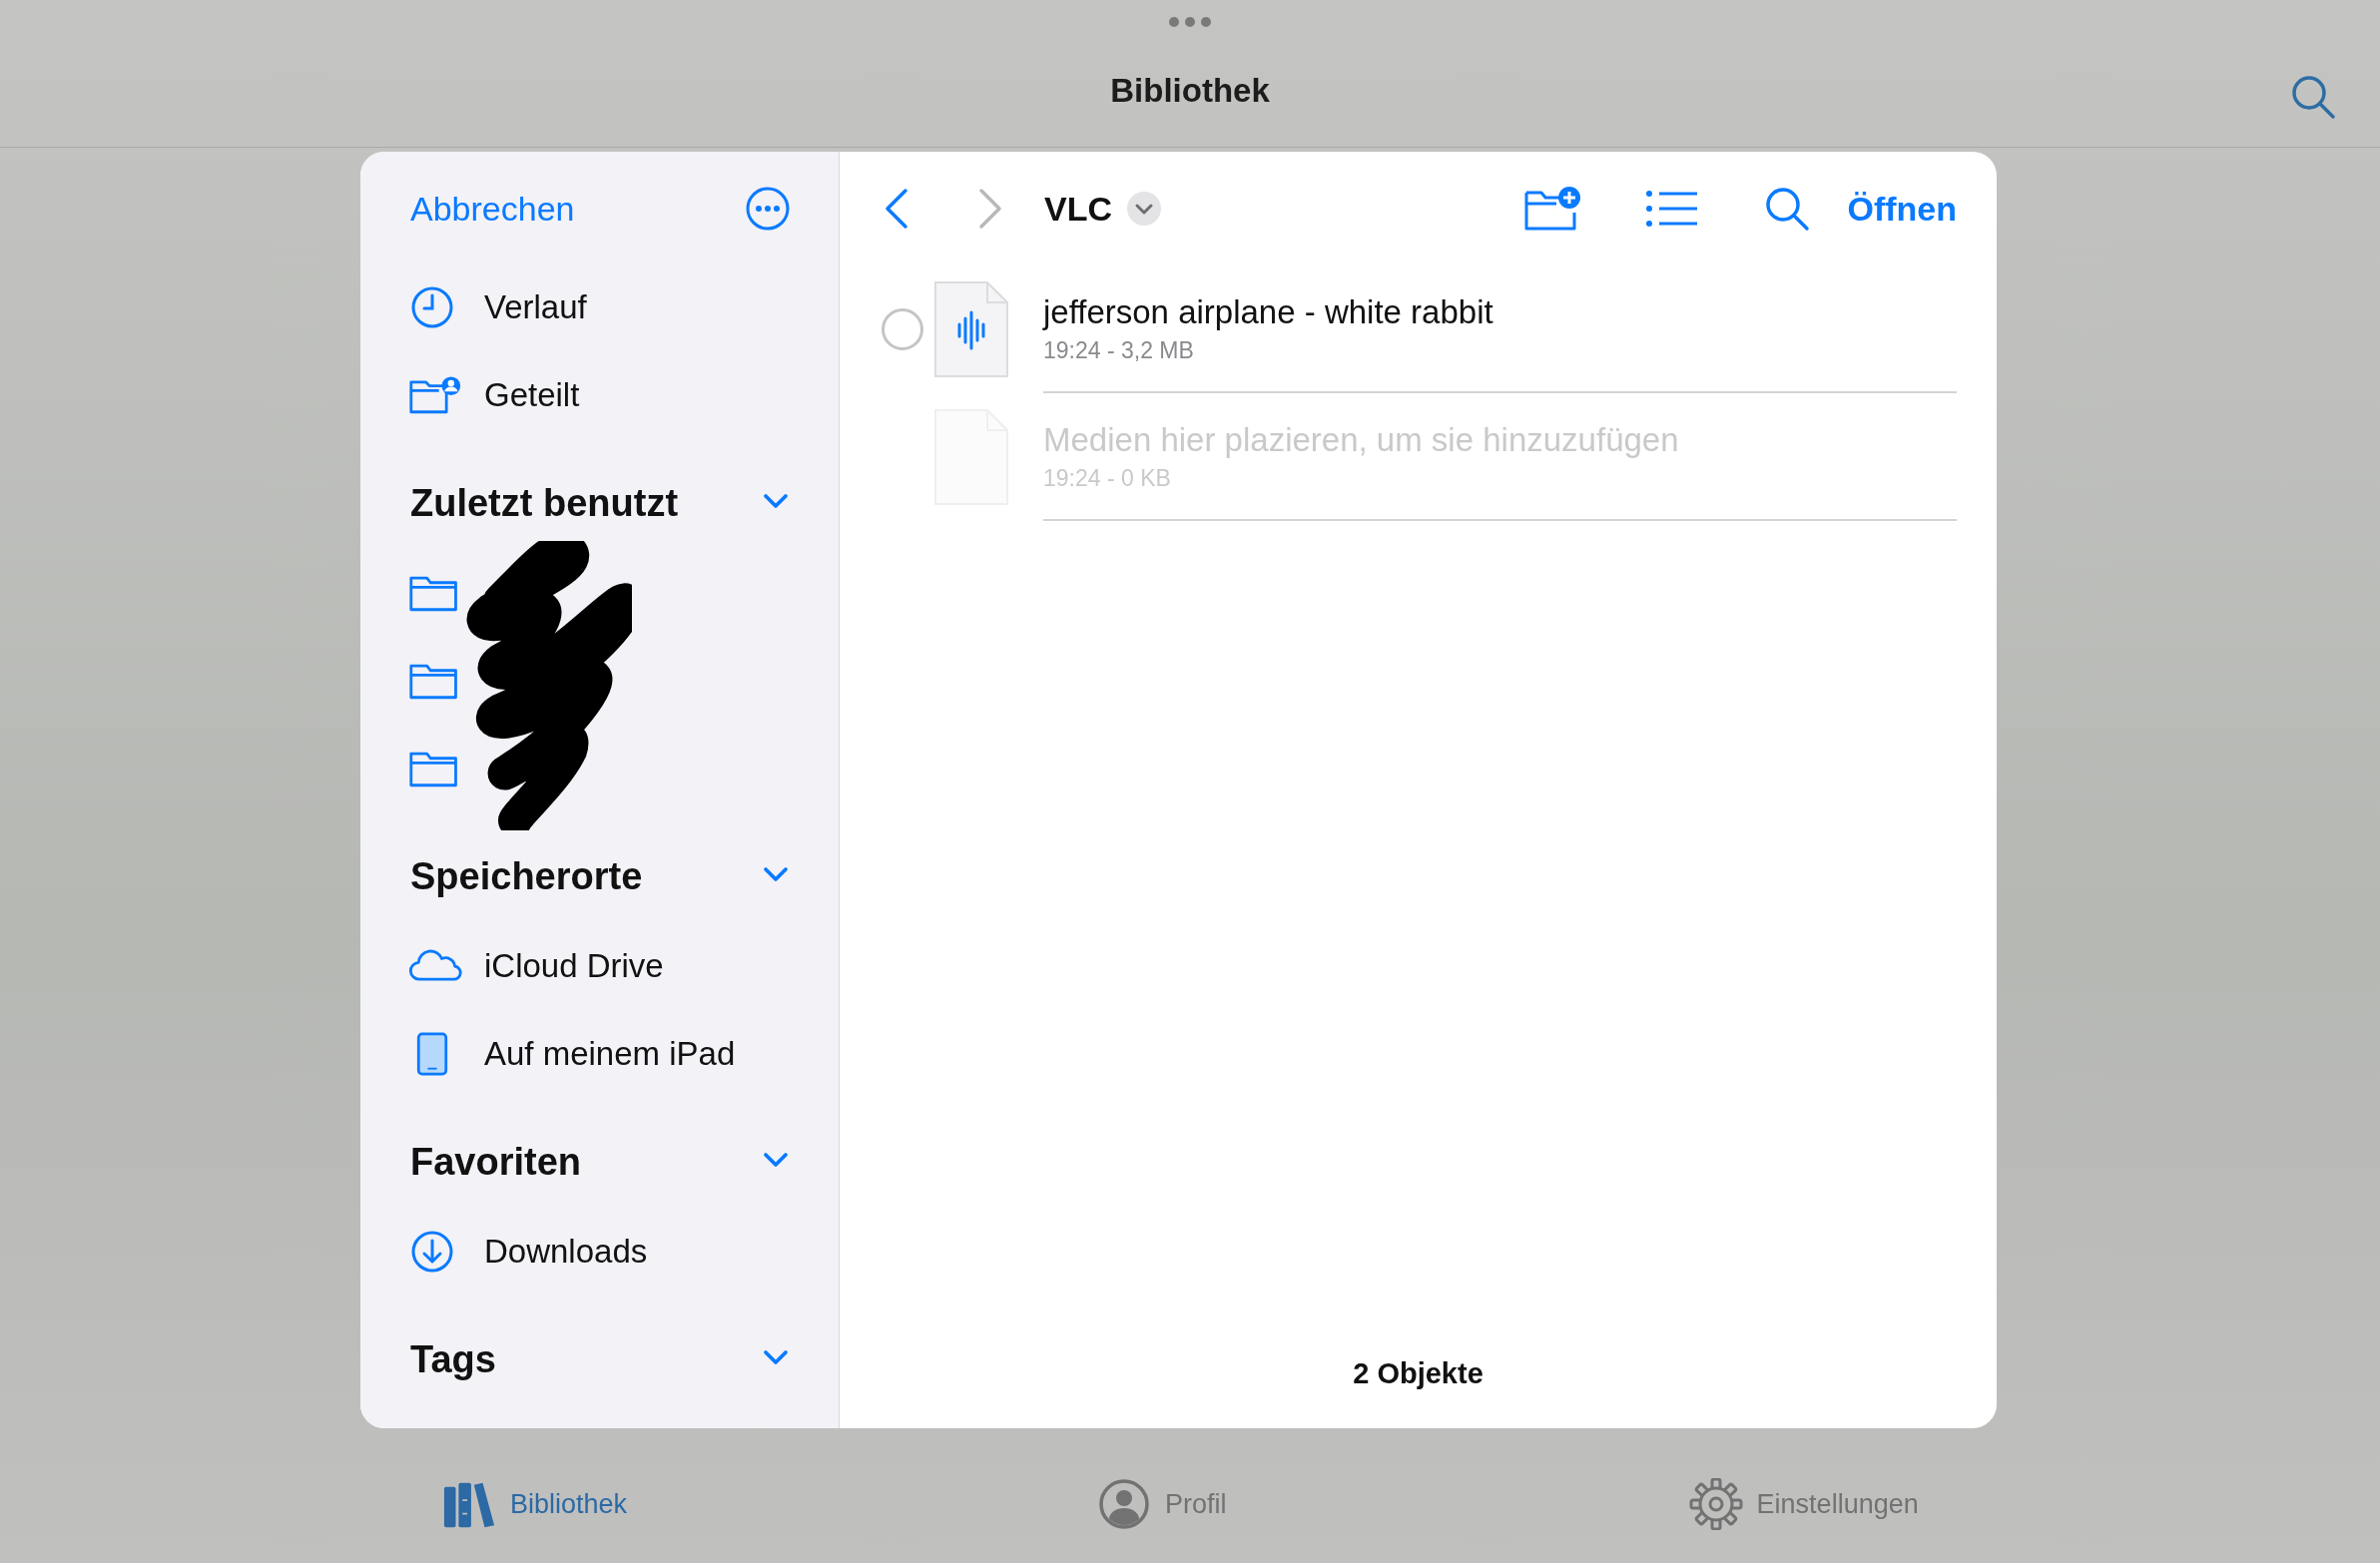  Describe the element at coordinates (902, 329) in the screenshot. I see `radio-button` at that location.